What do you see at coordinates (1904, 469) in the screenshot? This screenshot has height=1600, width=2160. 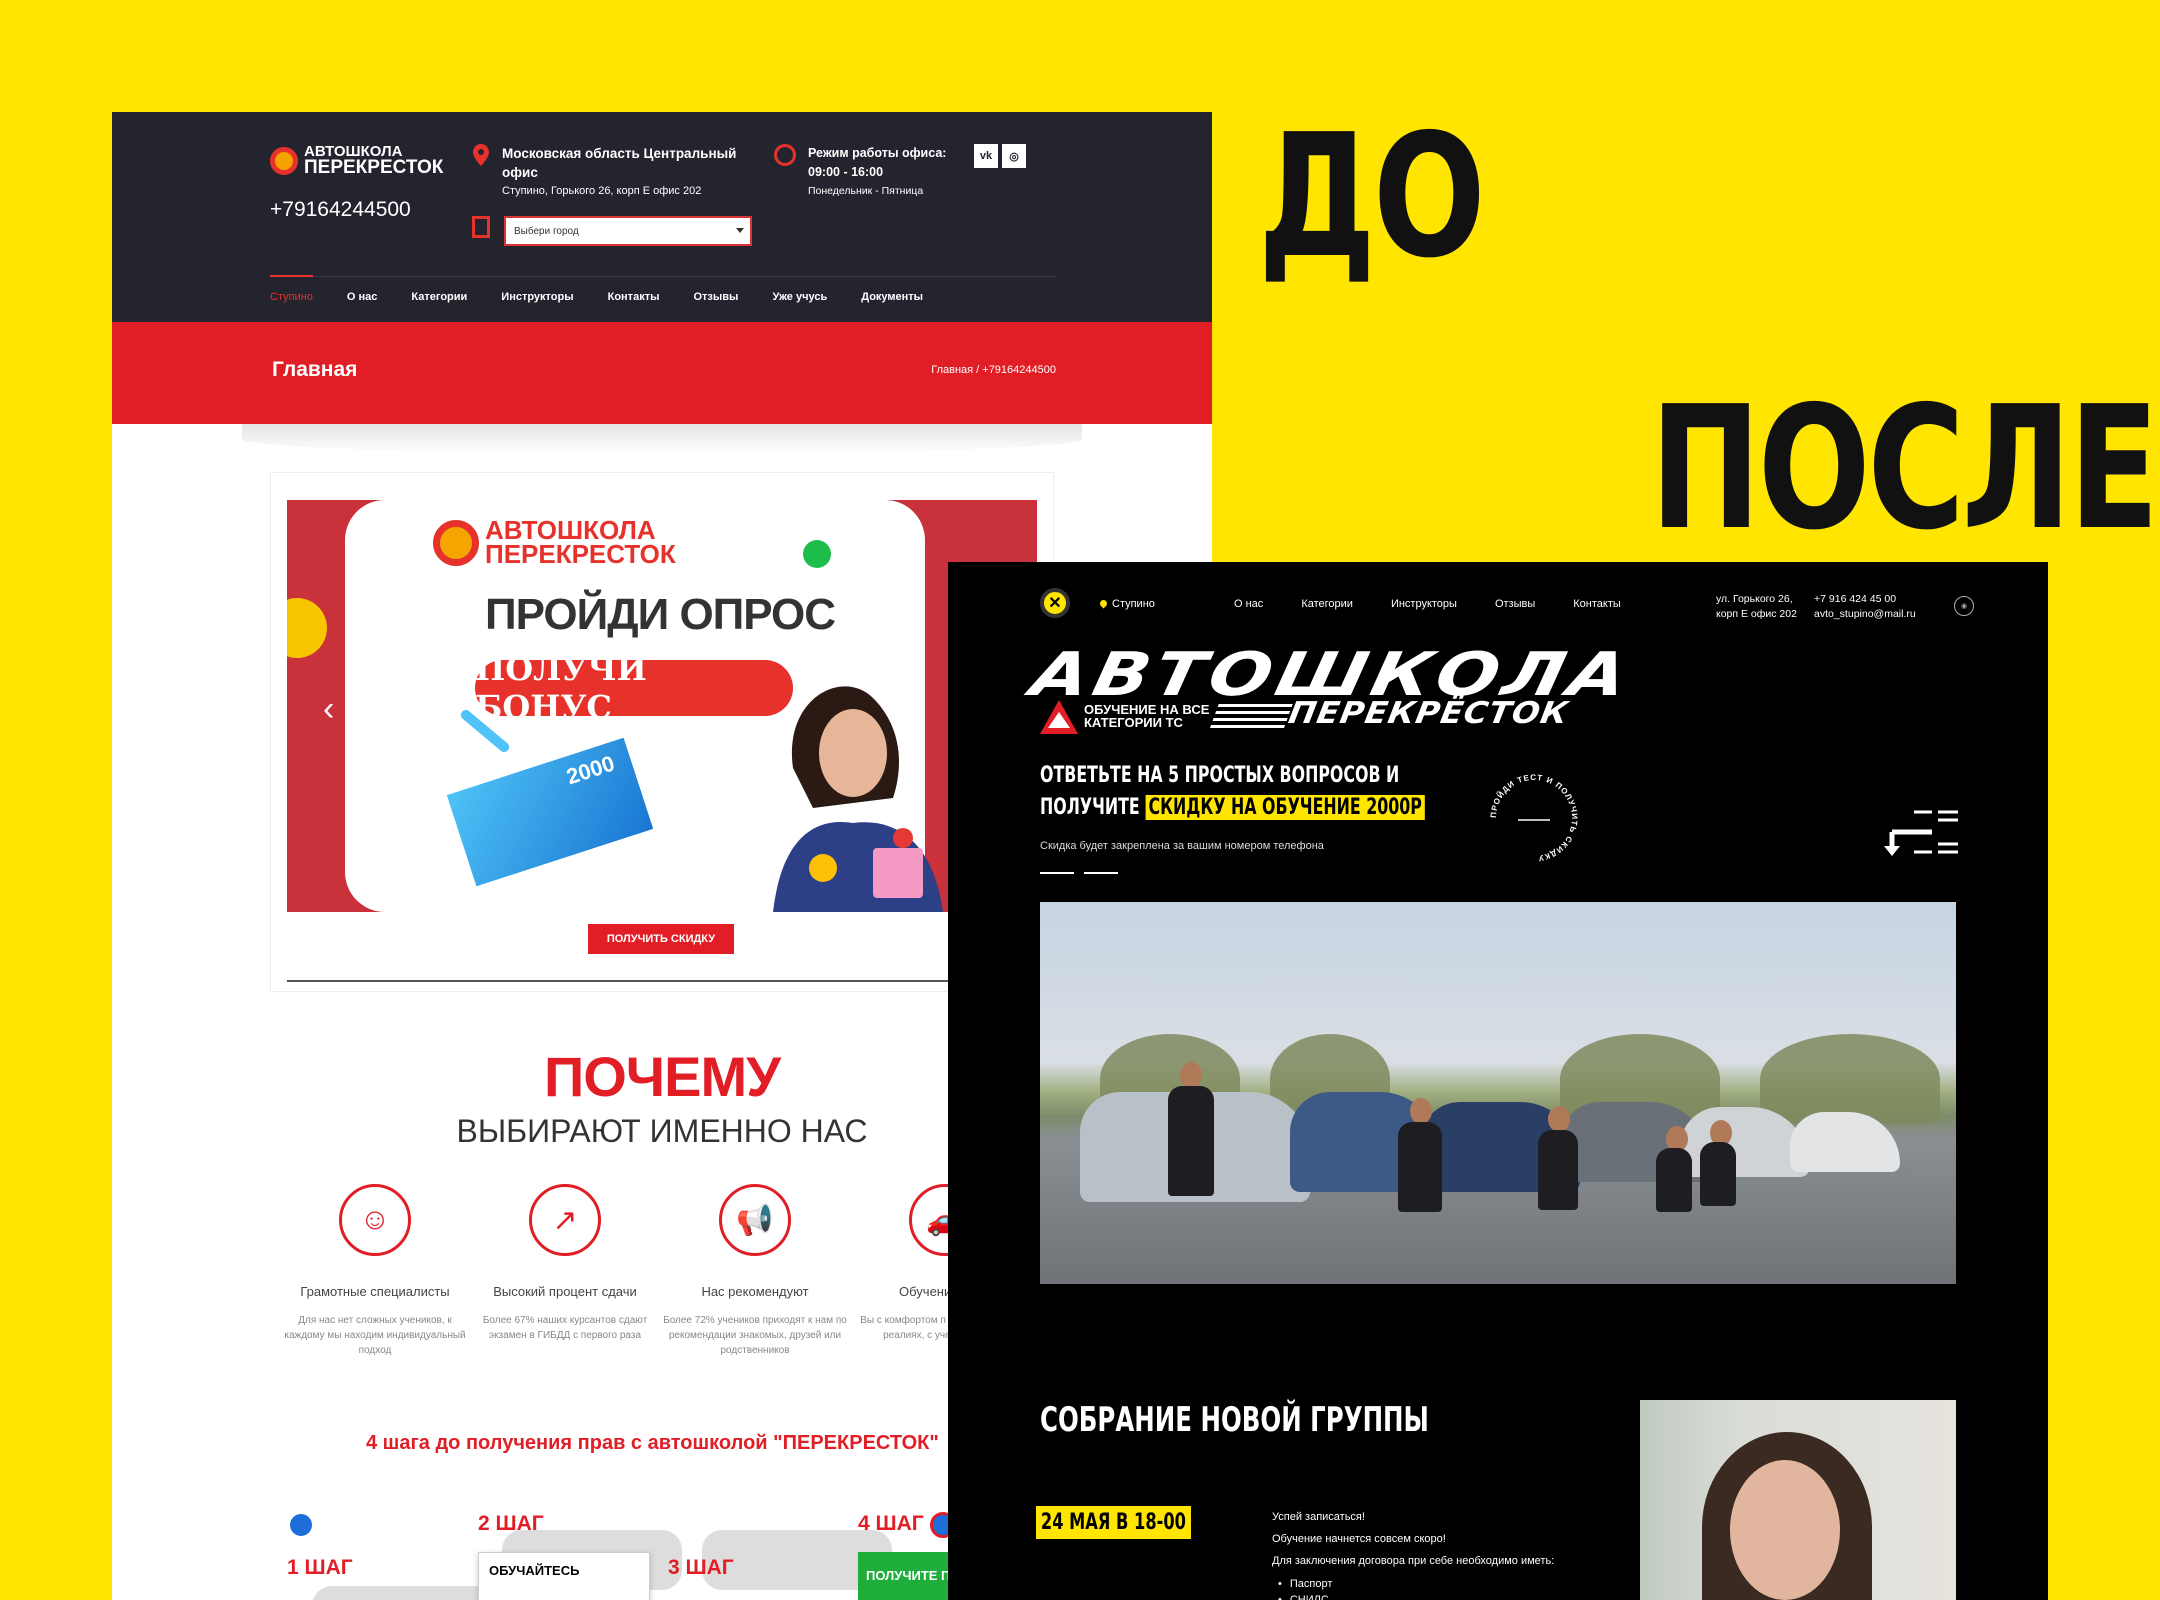 I see `label-after: ПОСЛЕ` at bounding box center [1904, 469].